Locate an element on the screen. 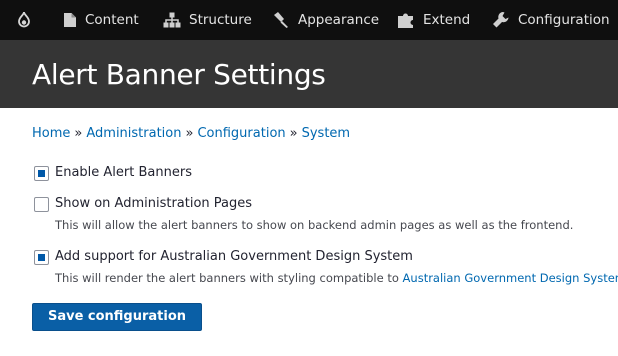  breadcrumb-link-administration: Administration is located at coordinates (133, 133).